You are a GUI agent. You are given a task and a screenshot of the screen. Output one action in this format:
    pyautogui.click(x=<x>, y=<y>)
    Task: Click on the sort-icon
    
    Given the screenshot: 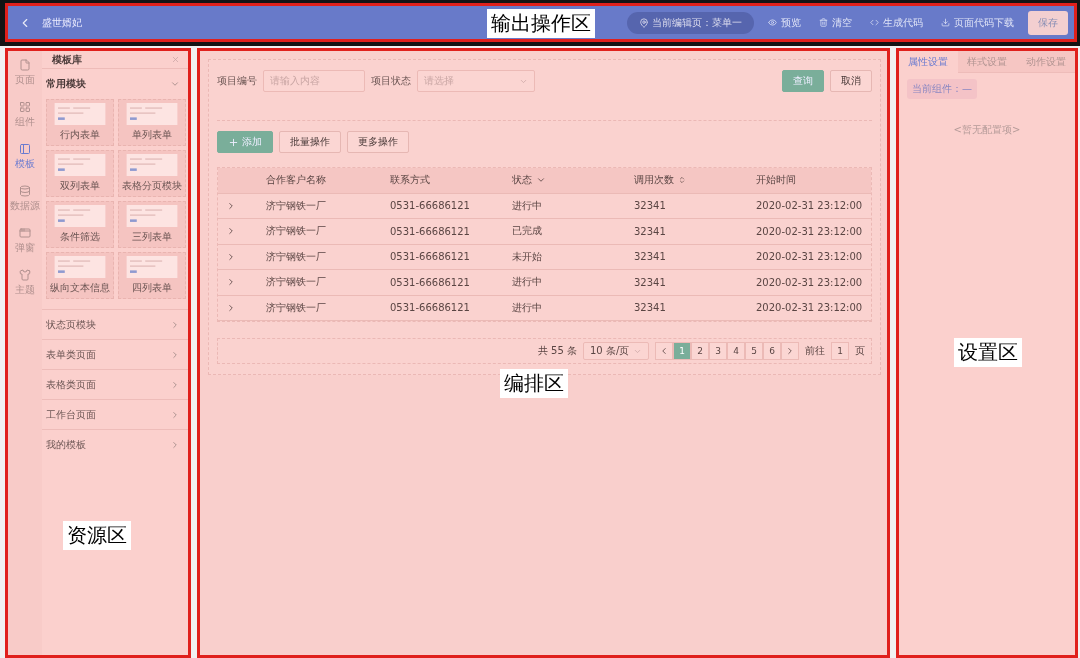 What is the action you would take?
    pyautogui.click(x=682, y=180)
    